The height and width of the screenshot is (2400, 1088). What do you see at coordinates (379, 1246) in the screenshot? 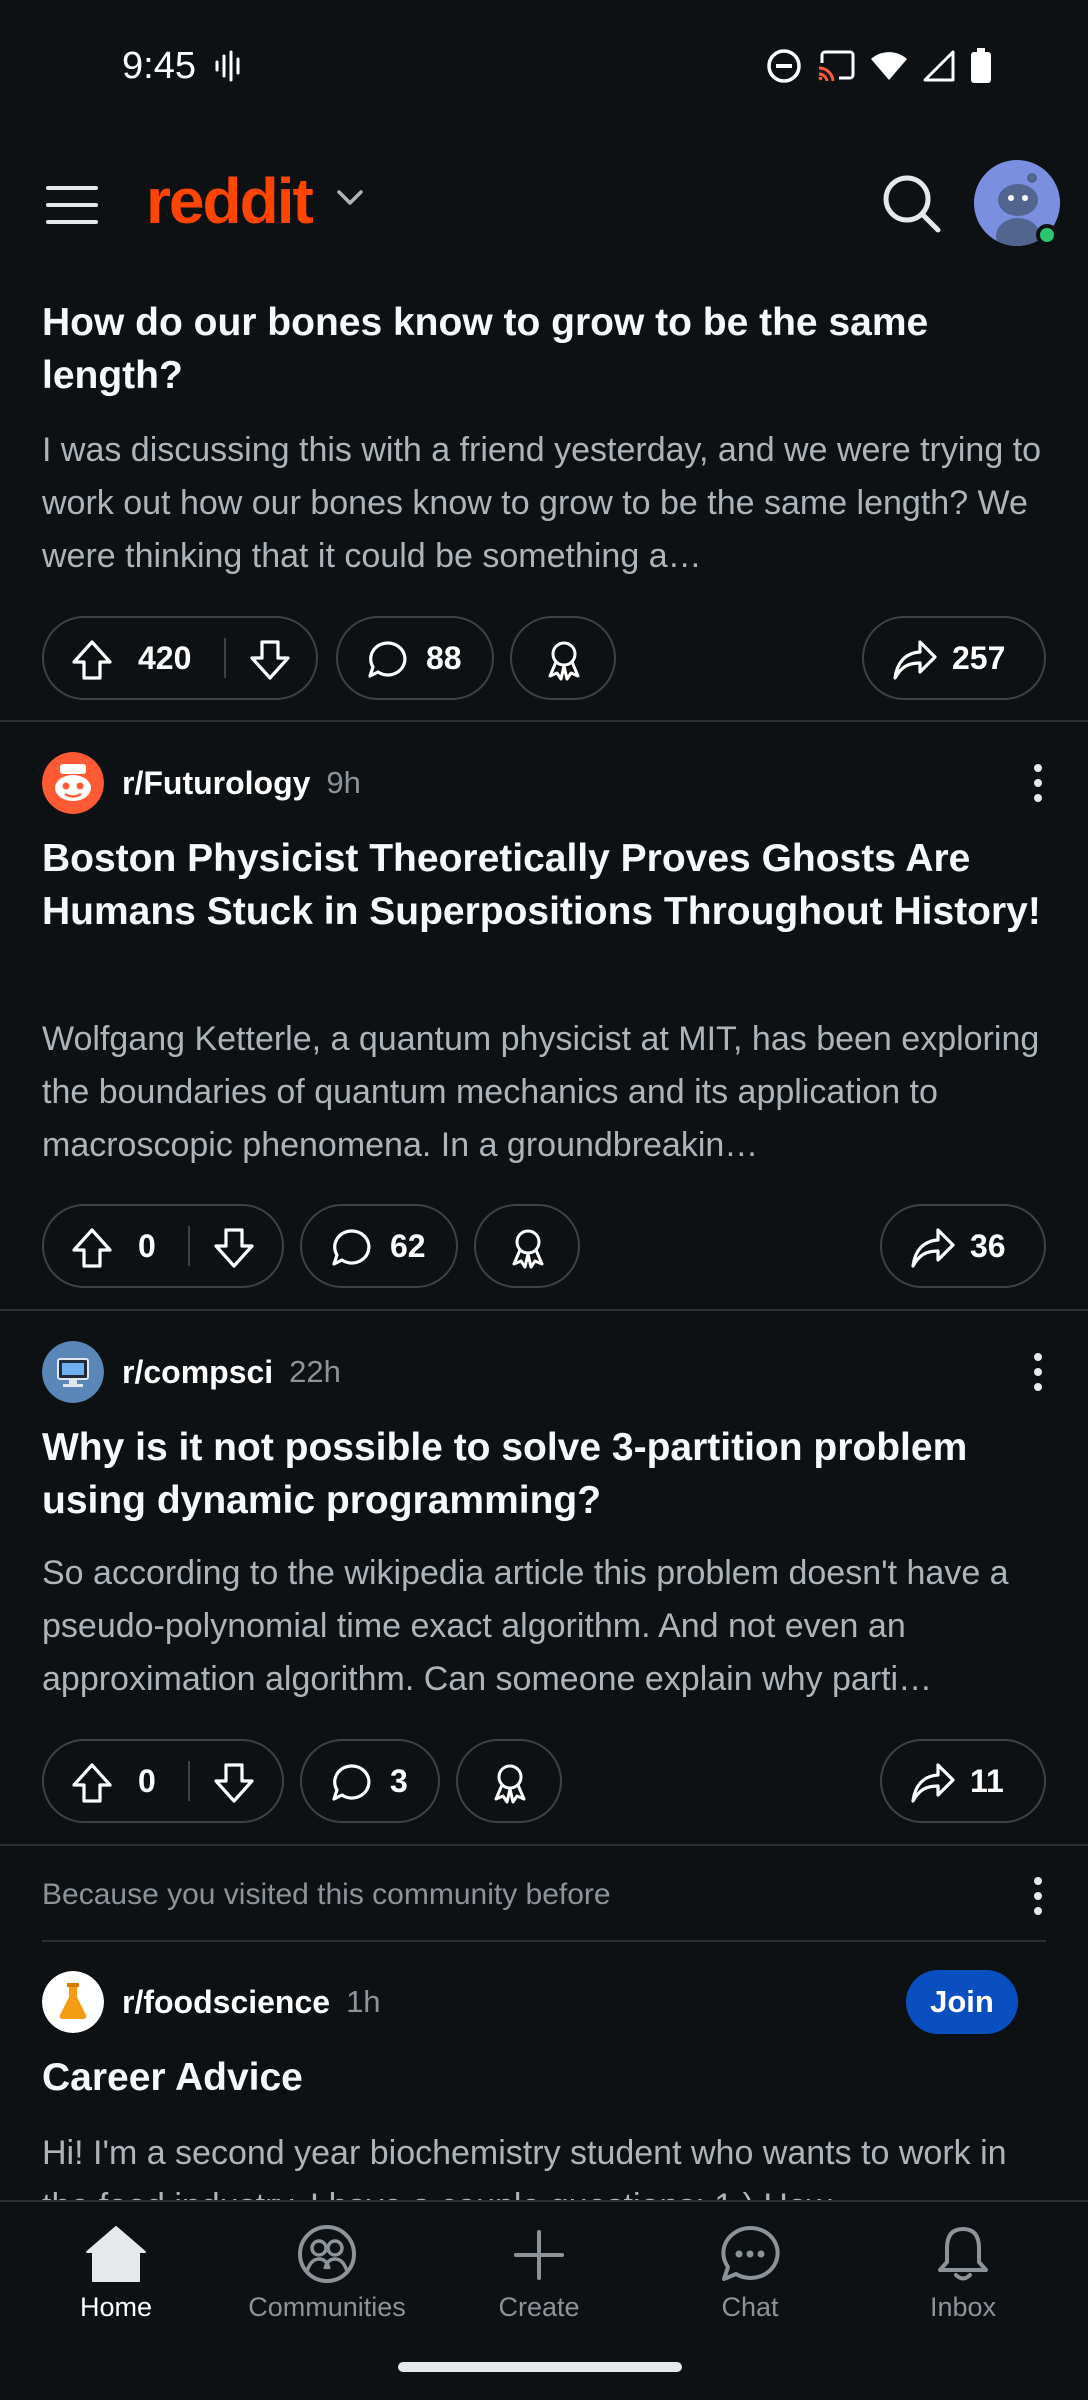
I see `comments-button: 62` at bounding box center [379, 1246].